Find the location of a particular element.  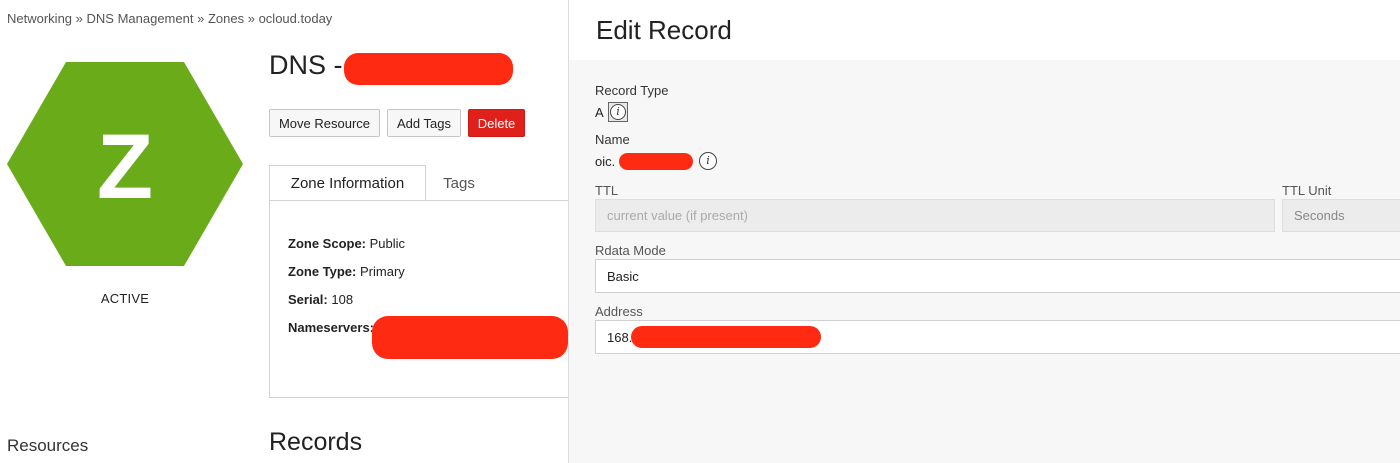

address-value: 168. is located at coordinates (620, 337).